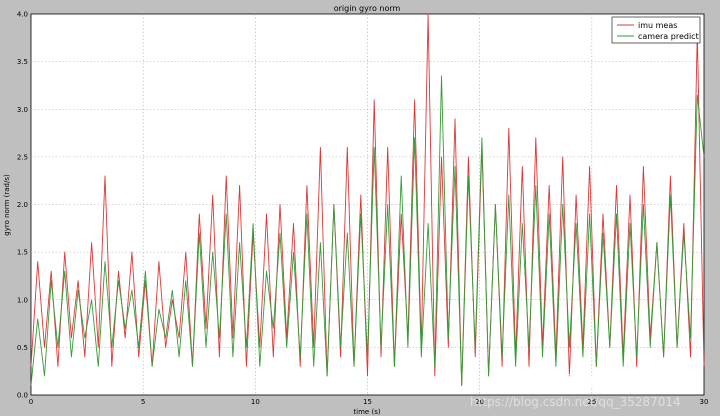 This screenshot has width=720, height=416. I want to click on x-tick-label: 5, so click(143, 402).